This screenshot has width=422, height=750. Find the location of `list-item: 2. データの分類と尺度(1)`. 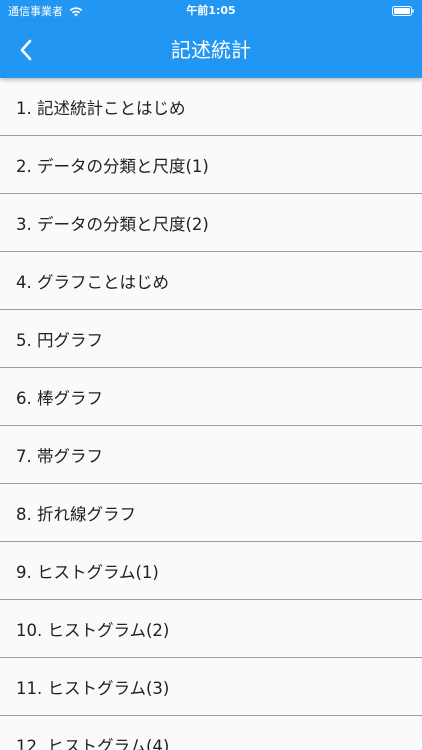

list-item: 2. データの分類と尺度(1) is located at coordinates (211, 165).